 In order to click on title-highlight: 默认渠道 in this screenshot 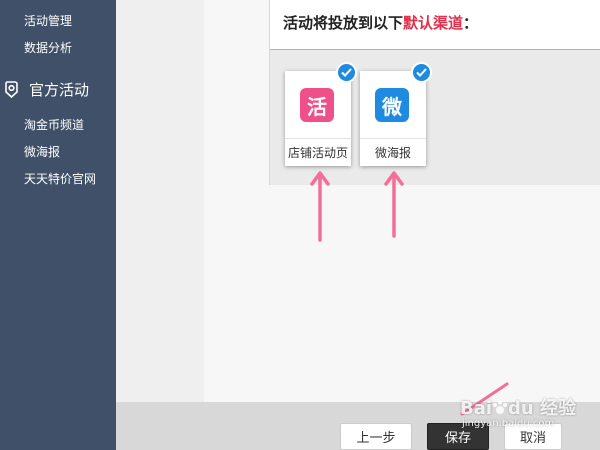, I will do `click(433, 23)`.